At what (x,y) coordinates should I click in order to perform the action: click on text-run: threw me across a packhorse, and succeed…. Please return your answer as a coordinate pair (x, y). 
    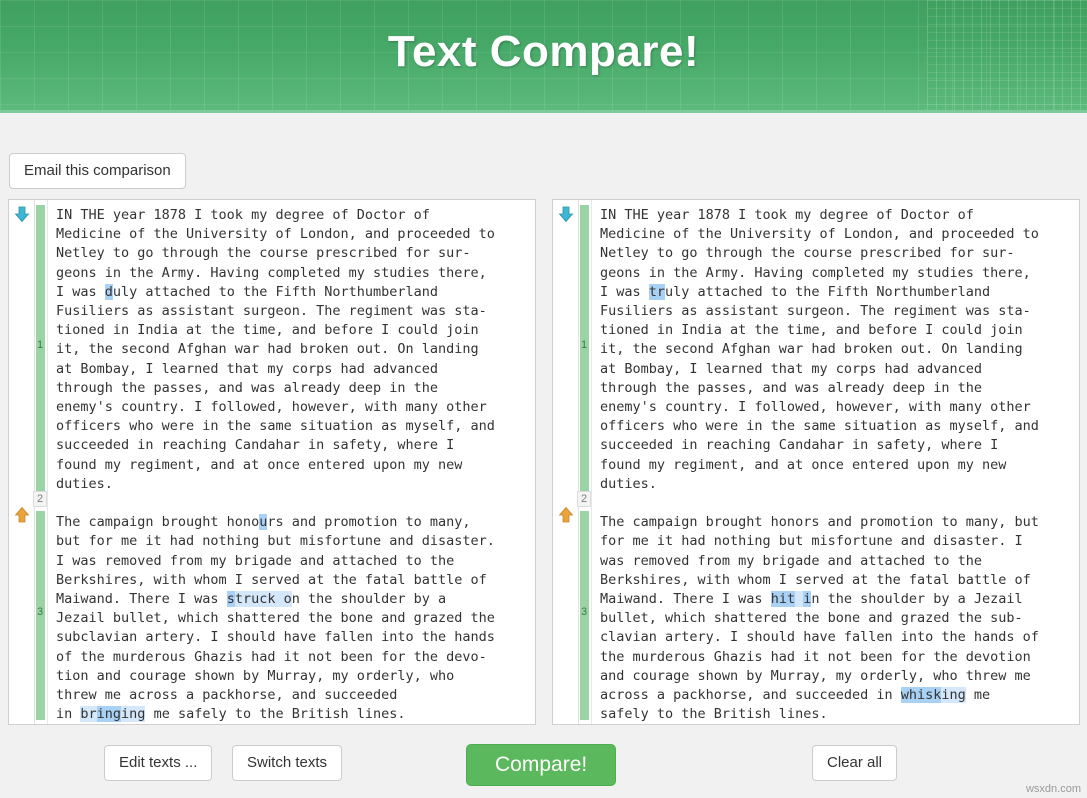
    Looking at the image, I should click on (227, 695).